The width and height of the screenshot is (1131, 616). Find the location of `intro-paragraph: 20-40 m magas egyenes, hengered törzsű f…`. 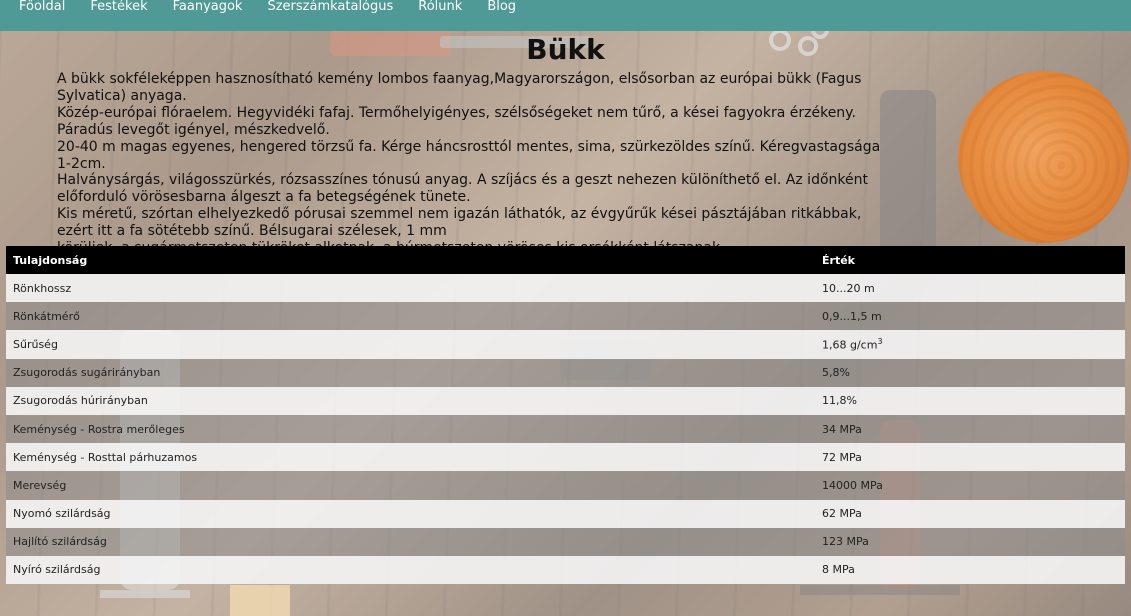

intro-paragraph: 20-40 m magas egyenes, hengered törzsű f… is located at coordinates (469, 155).